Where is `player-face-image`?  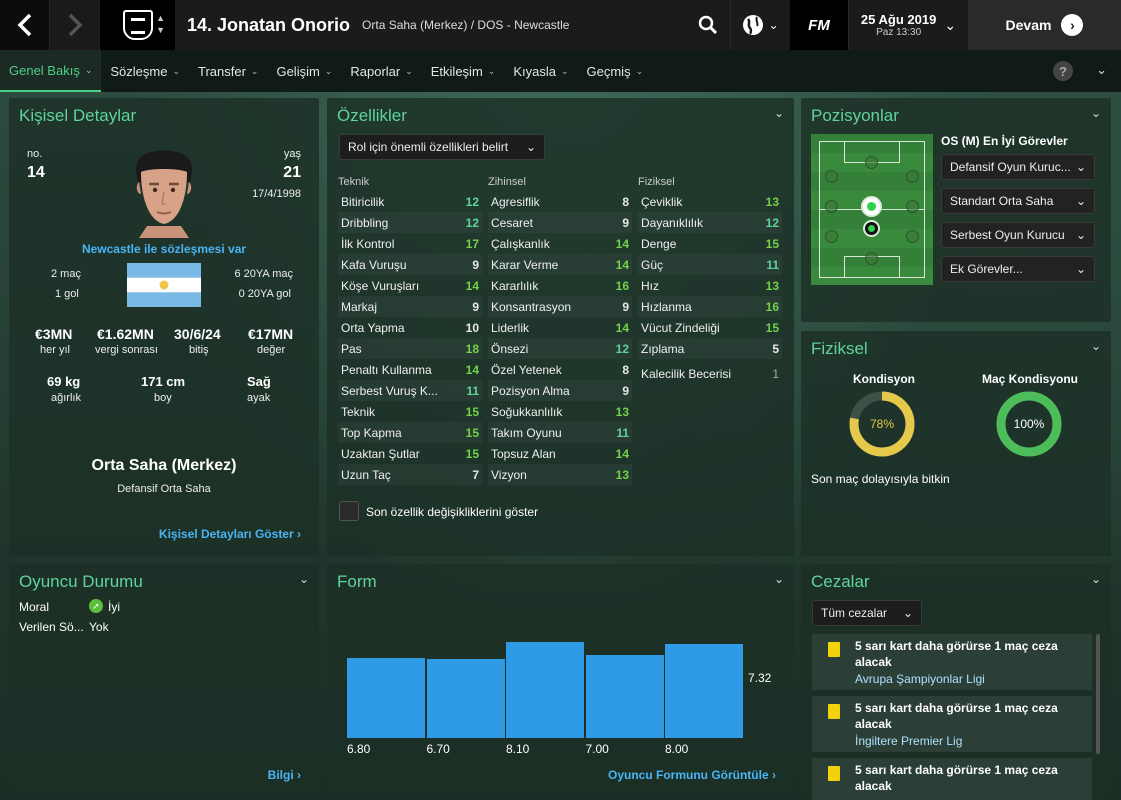
player-face-image is located at coordinates (164, 190).